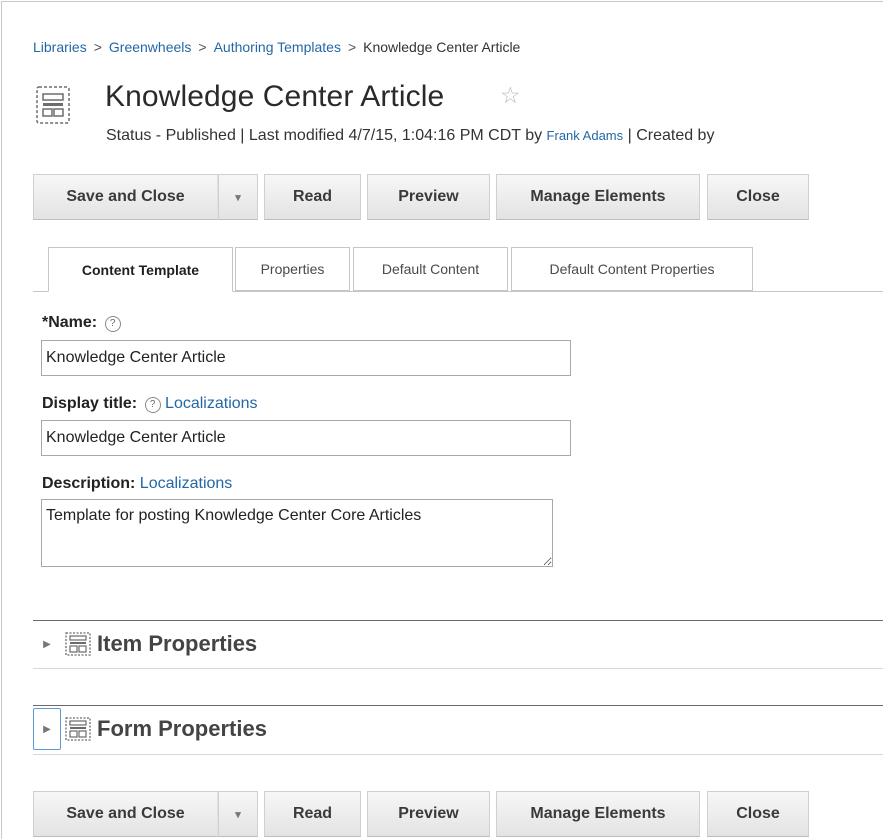 The height and width of the screenshot is (840, 883). Describe the element at coordinates (275, 96) in the screenshot. I see `page-title: Knowledge Center Article` at that location.